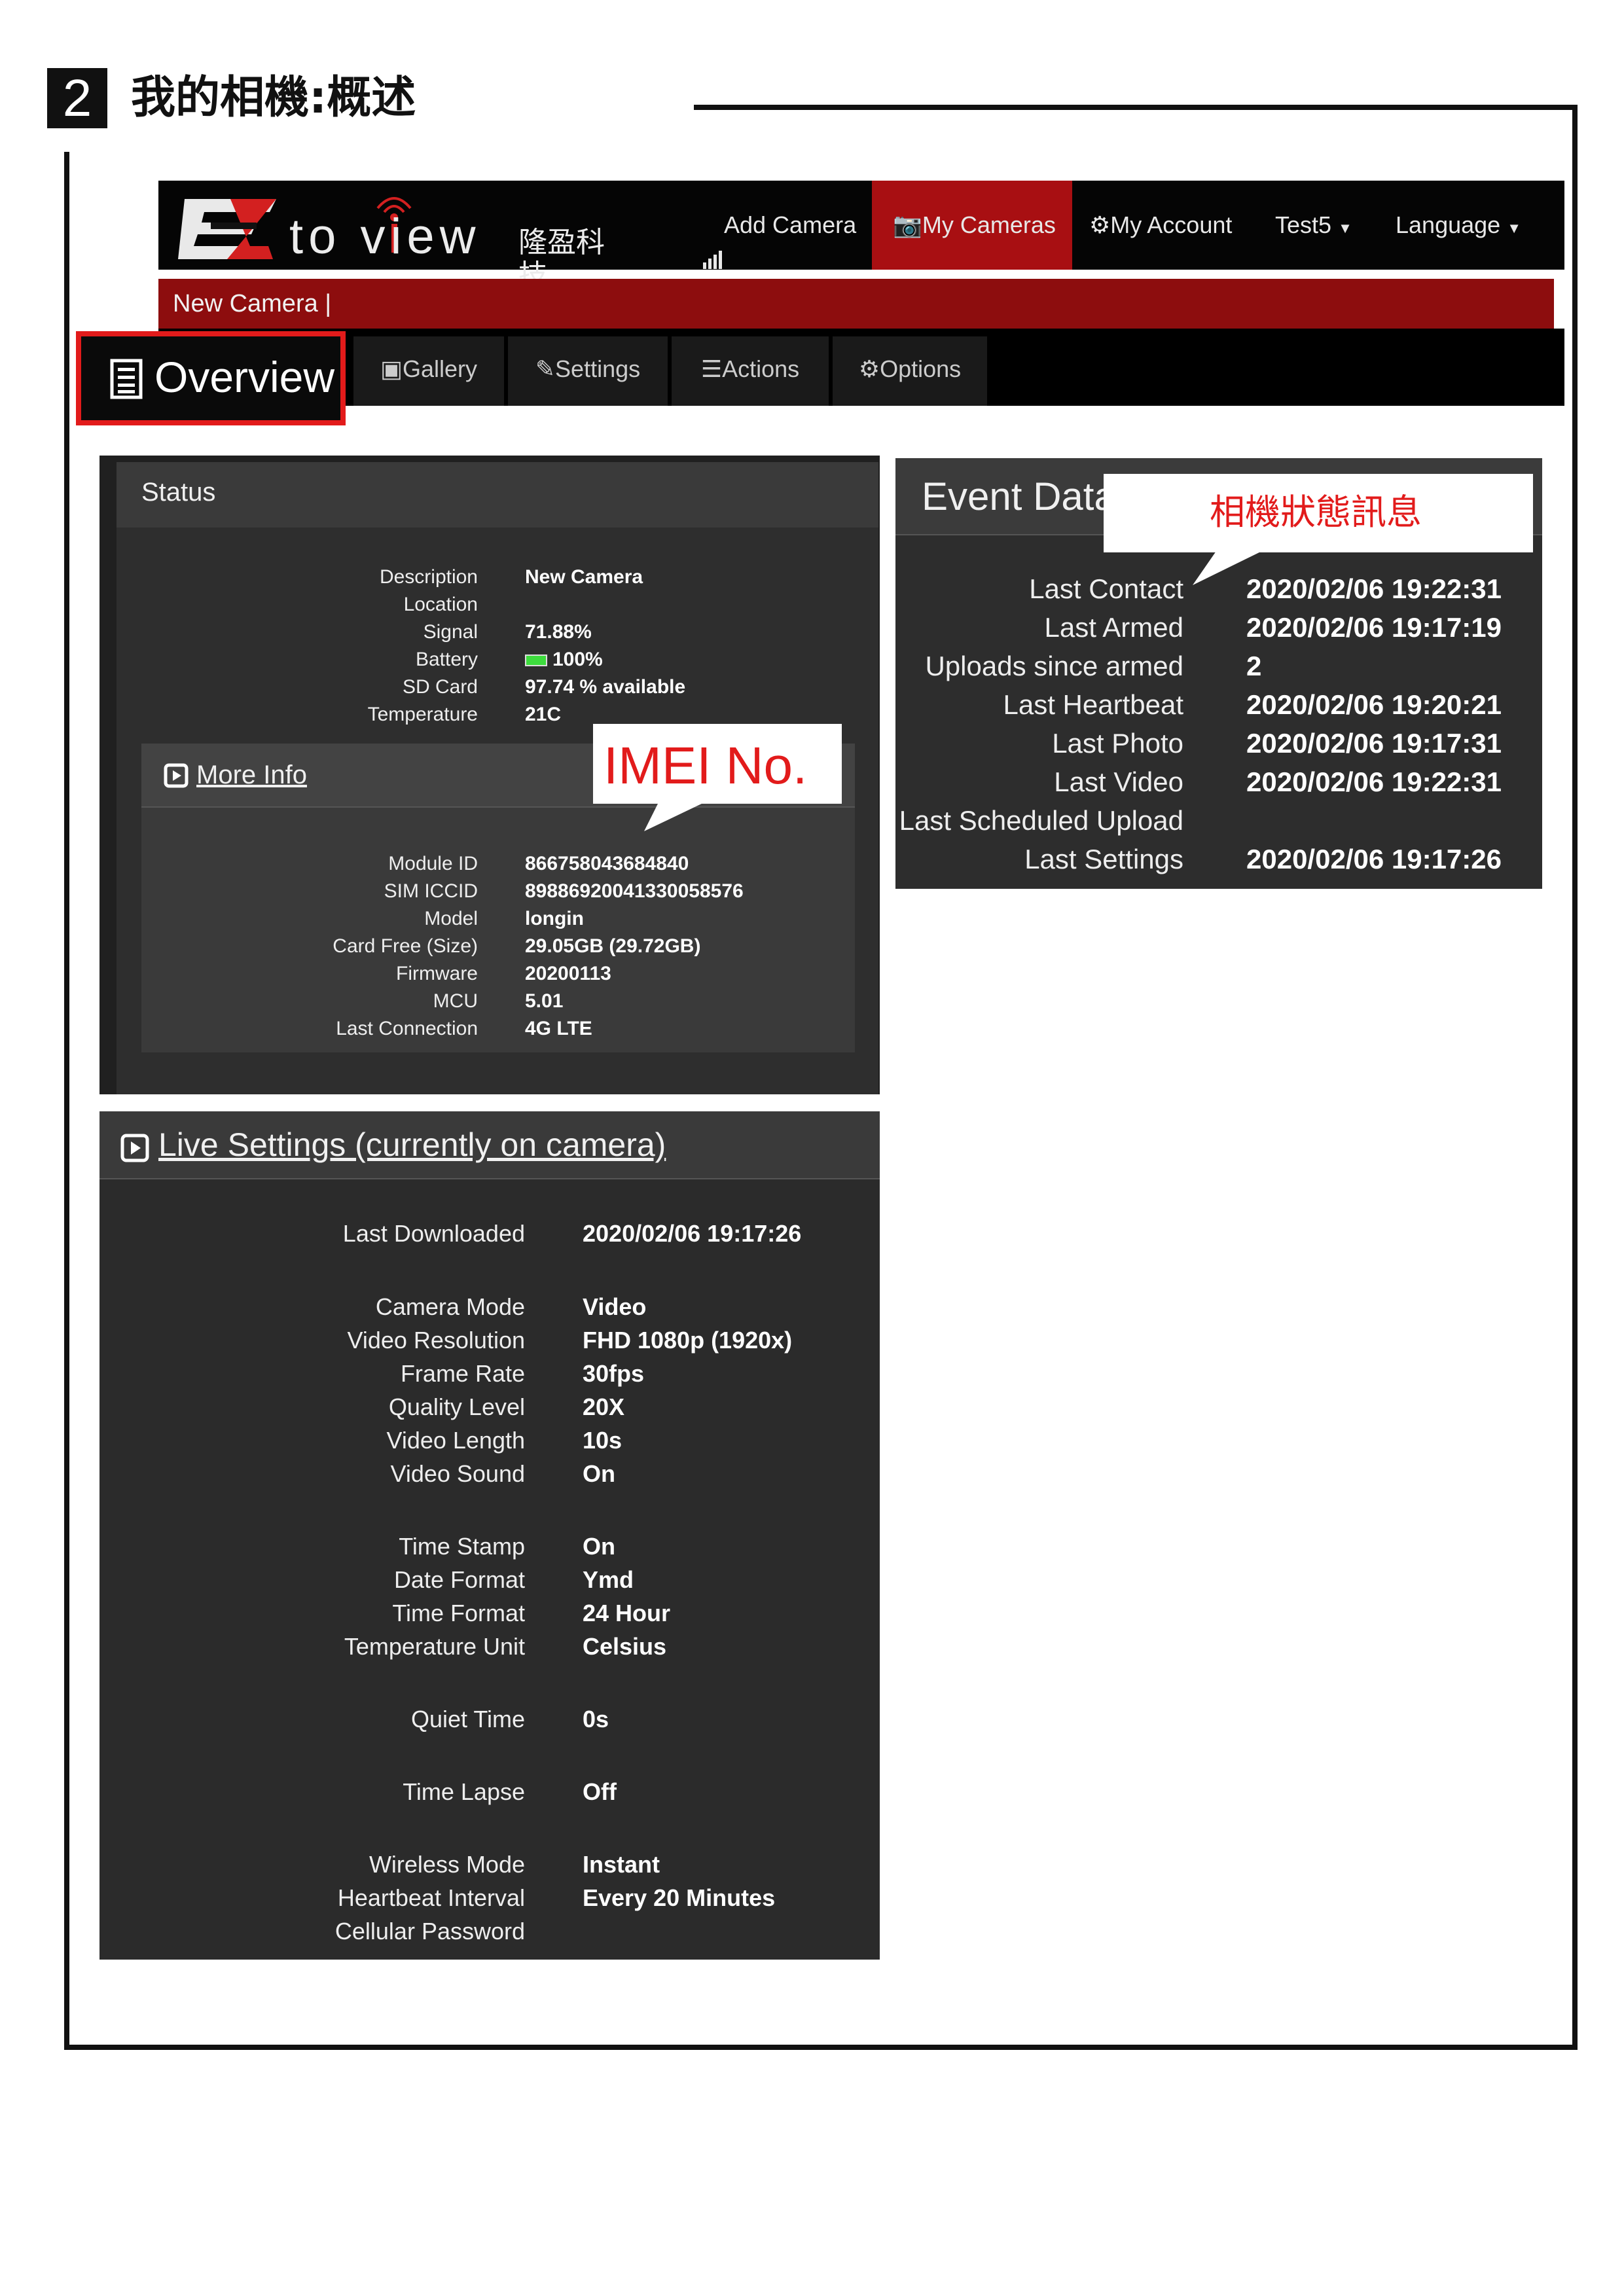 Image resolution: width=1624 pixels, height=2296 pixels. Describe the element at coordinates (603, 1440) in the screenshot. I see `live-setting-row-value: 10s` at that location.